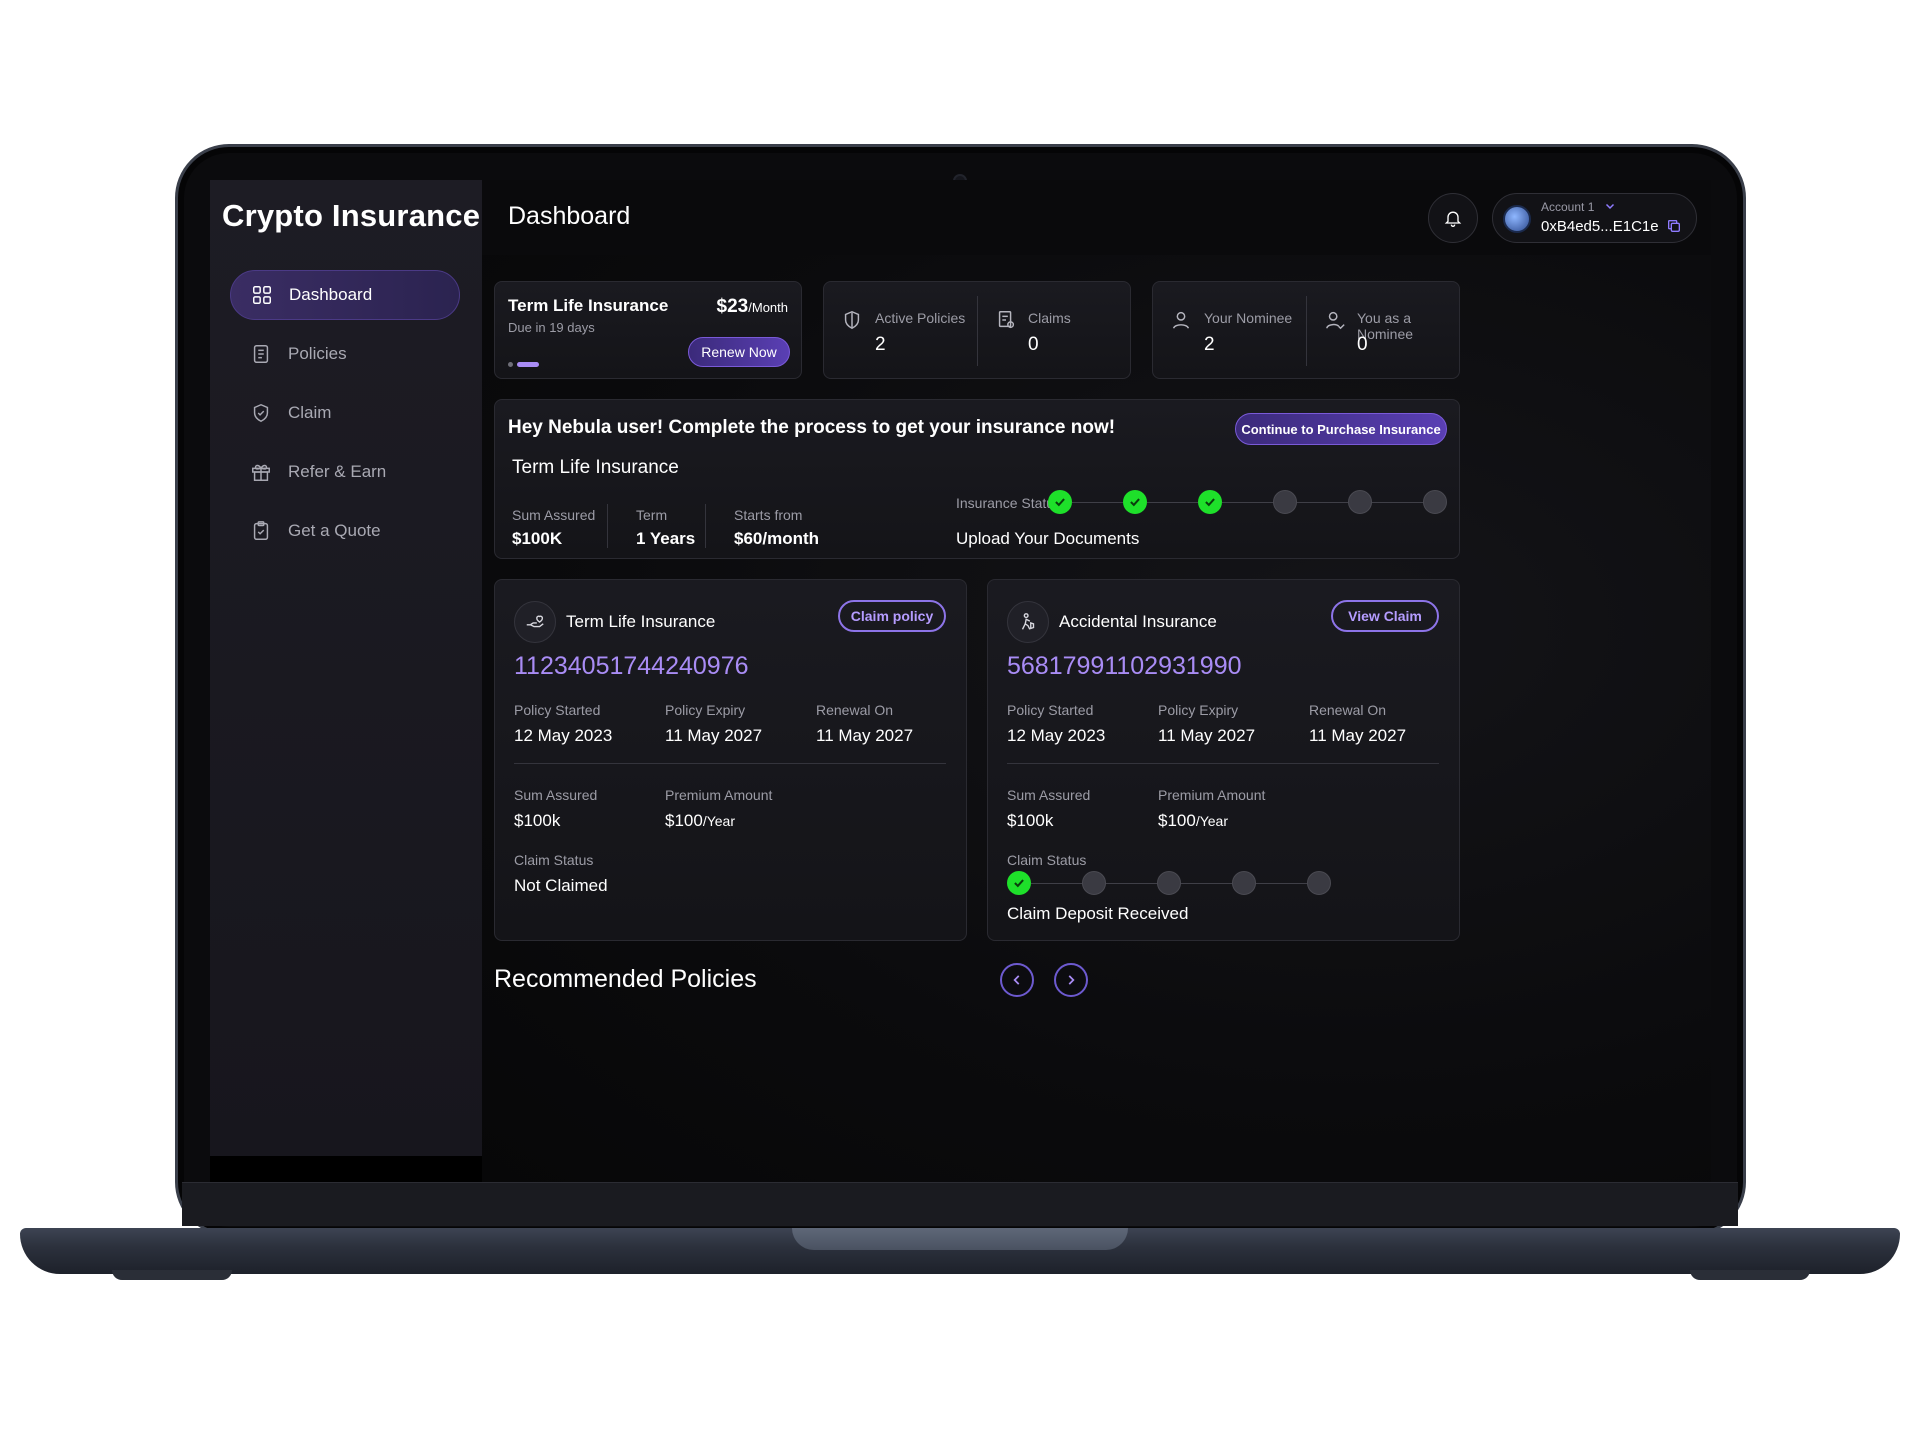 Image resolution: width=1920 pixels, height=1440 pixels. Describe the element at coordinates (261, 472) in the screenshot. I see `gift-icon` at that location.